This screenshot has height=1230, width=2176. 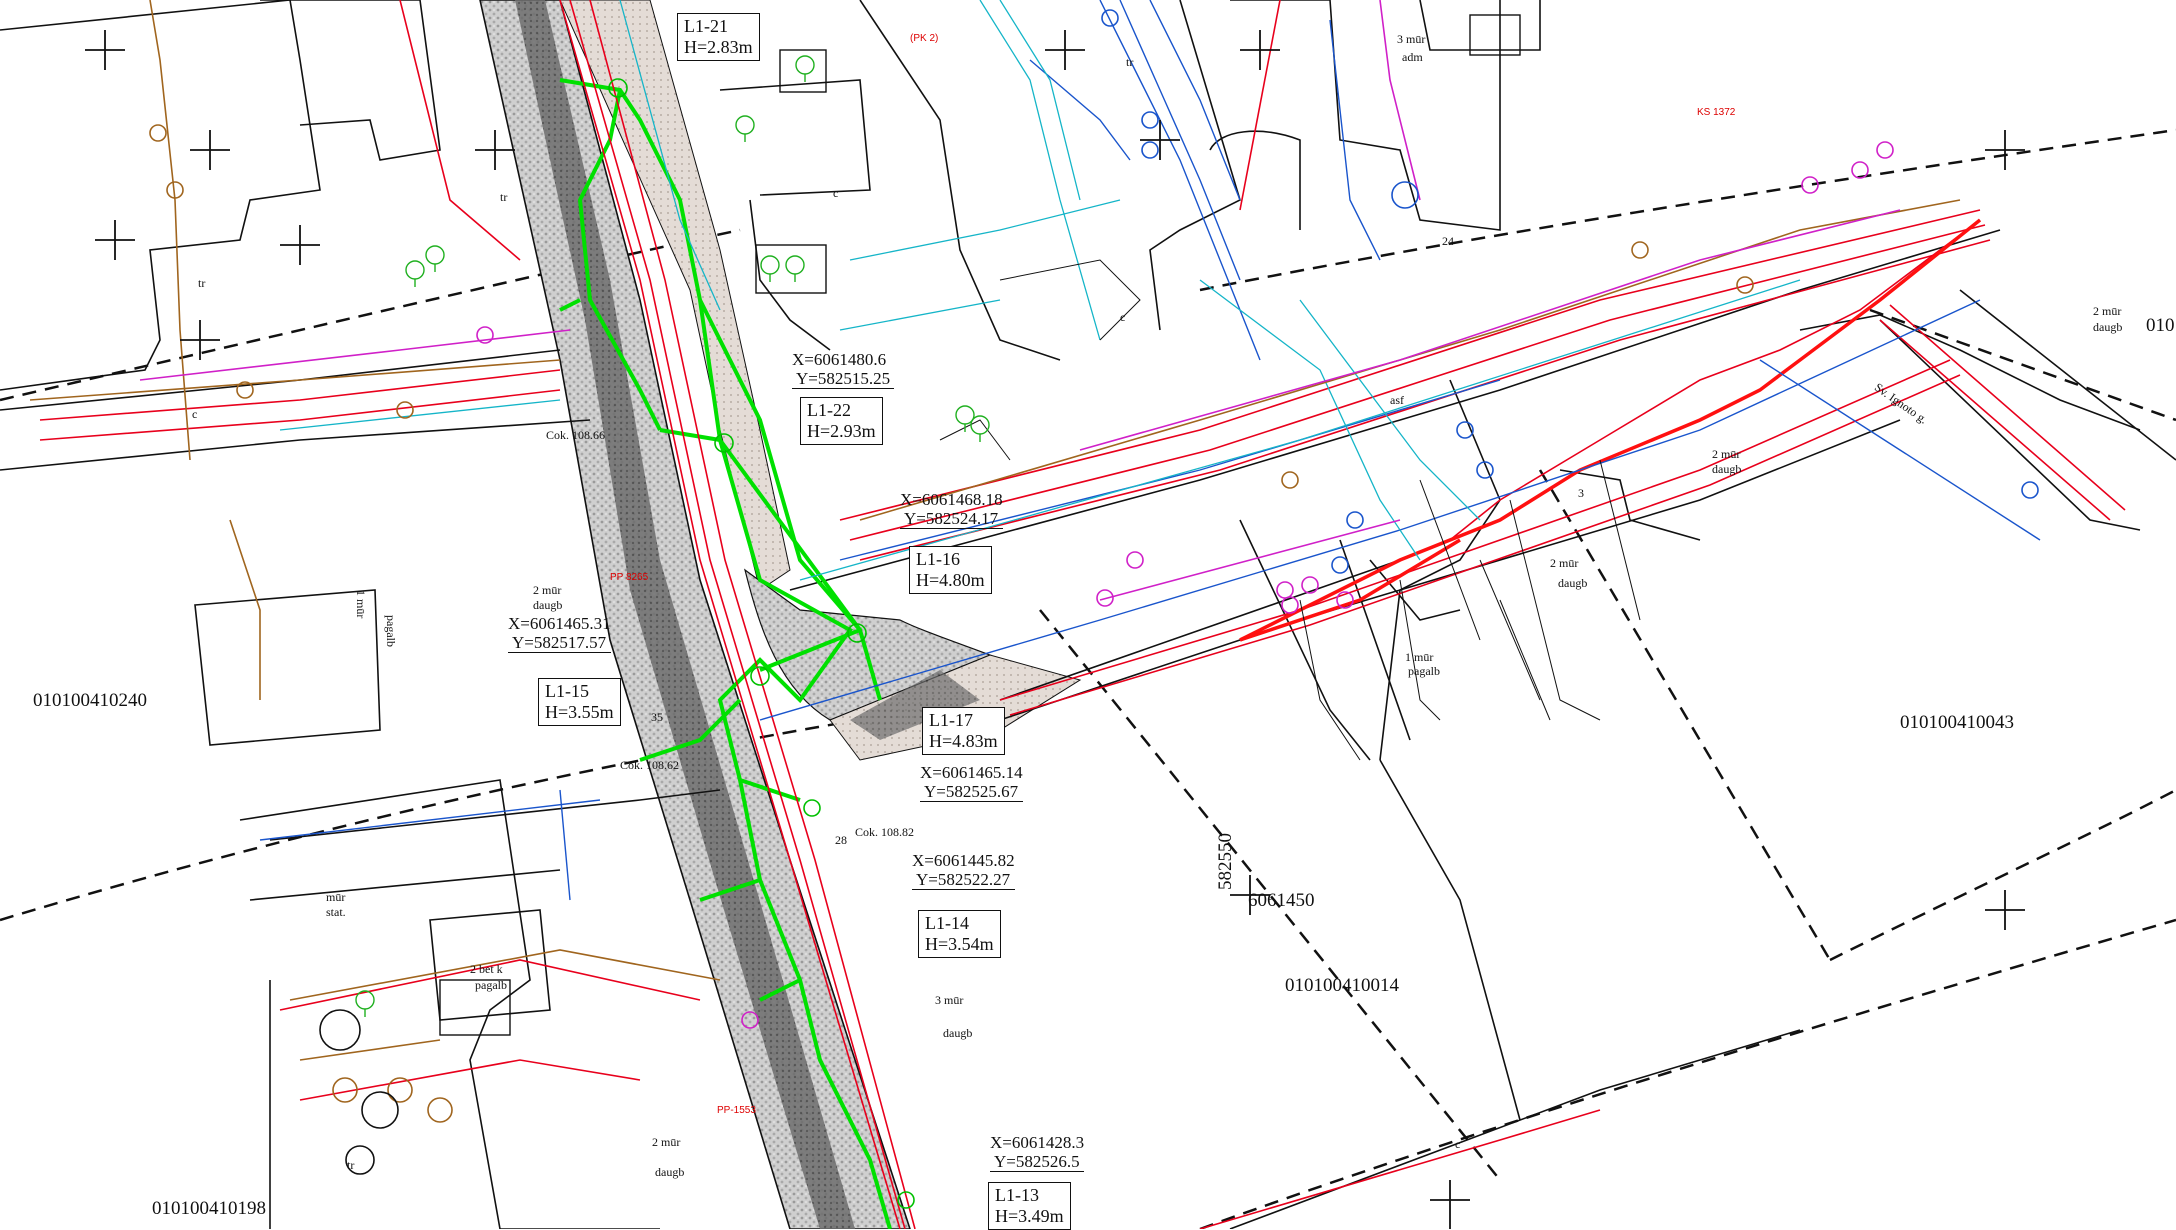 I want to click on cabinet-label: (PK 2), so click(x=924, y=38).